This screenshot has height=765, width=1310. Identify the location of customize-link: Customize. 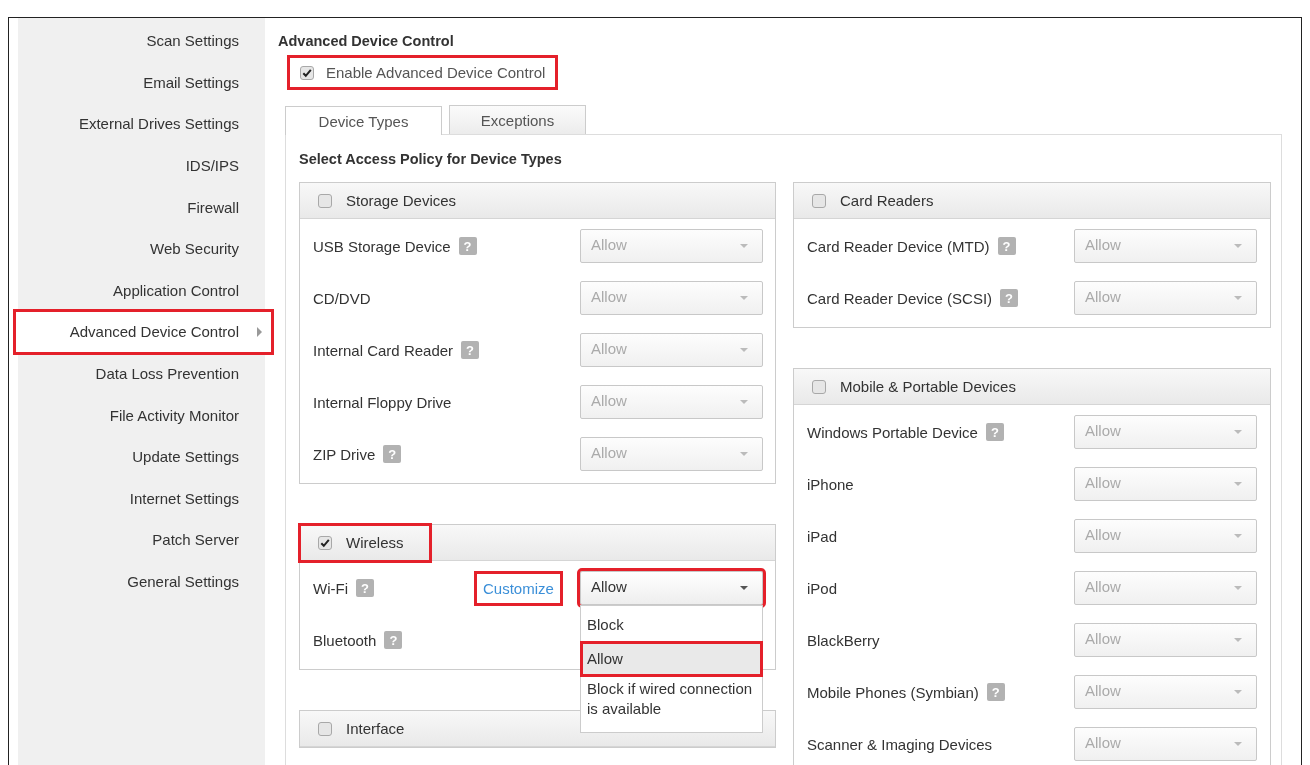
(518, 588).